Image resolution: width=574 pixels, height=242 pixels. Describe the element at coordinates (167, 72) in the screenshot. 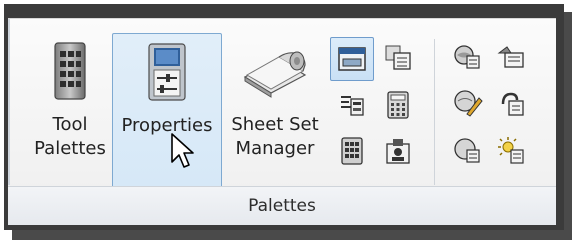

I see `properties-icon` at that location.